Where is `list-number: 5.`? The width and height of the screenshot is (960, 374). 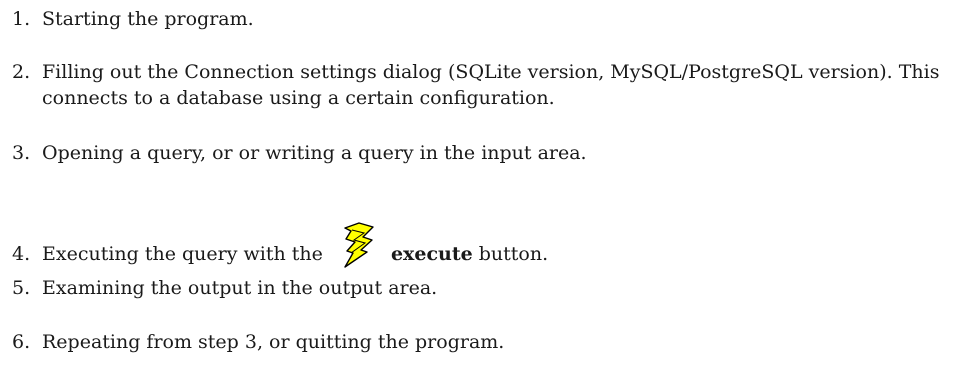
list-number: 5. is located at coordinates (21, 288).